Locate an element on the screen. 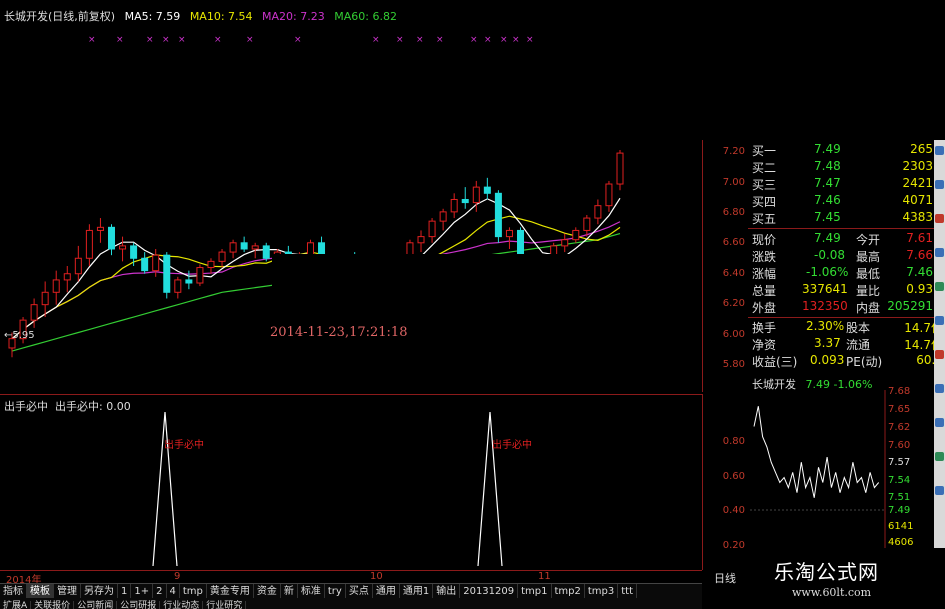 The image size is (945, 609). template-tab: tmp1 is located at coordinates (535, 591).